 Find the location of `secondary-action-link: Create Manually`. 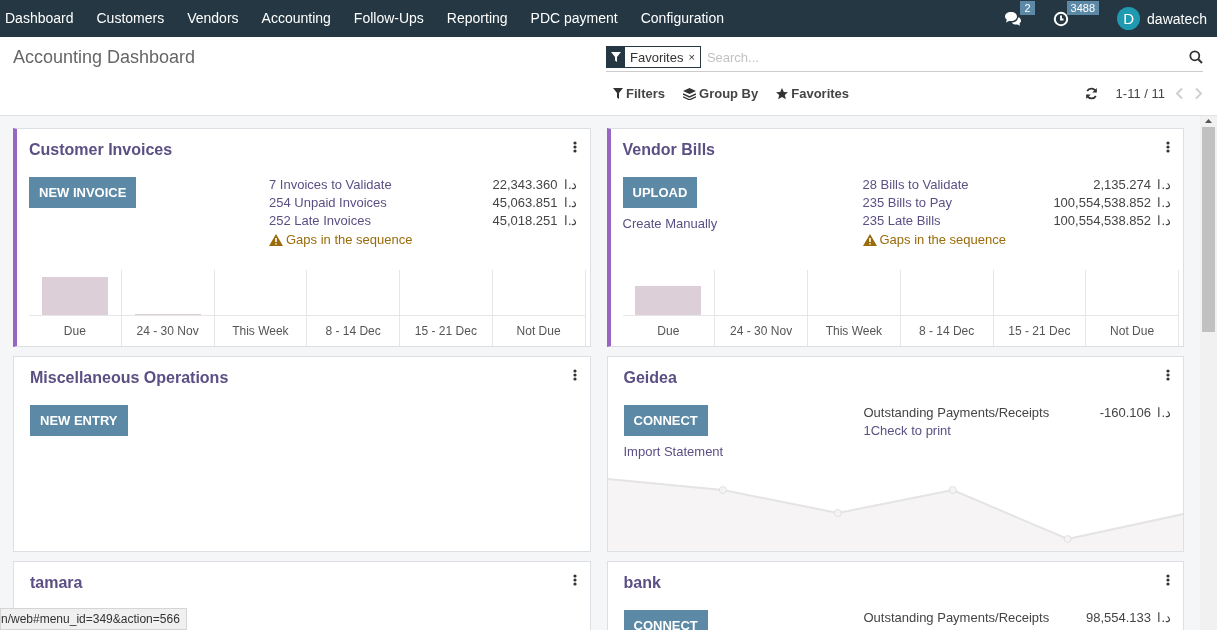

secondary-action-link: Create Manually is located at coordinates (670, 223).